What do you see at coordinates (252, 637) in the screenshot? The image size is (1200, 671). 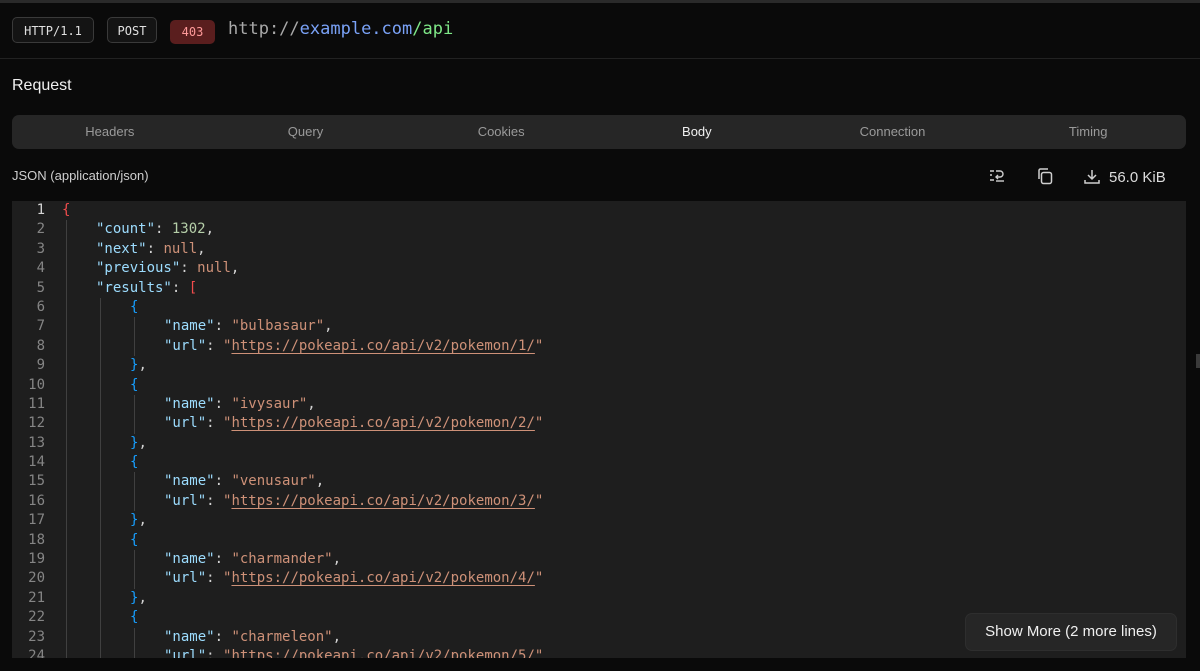 I see `code-text: "name": "charmeleon",` at bounding box center [252, 637].